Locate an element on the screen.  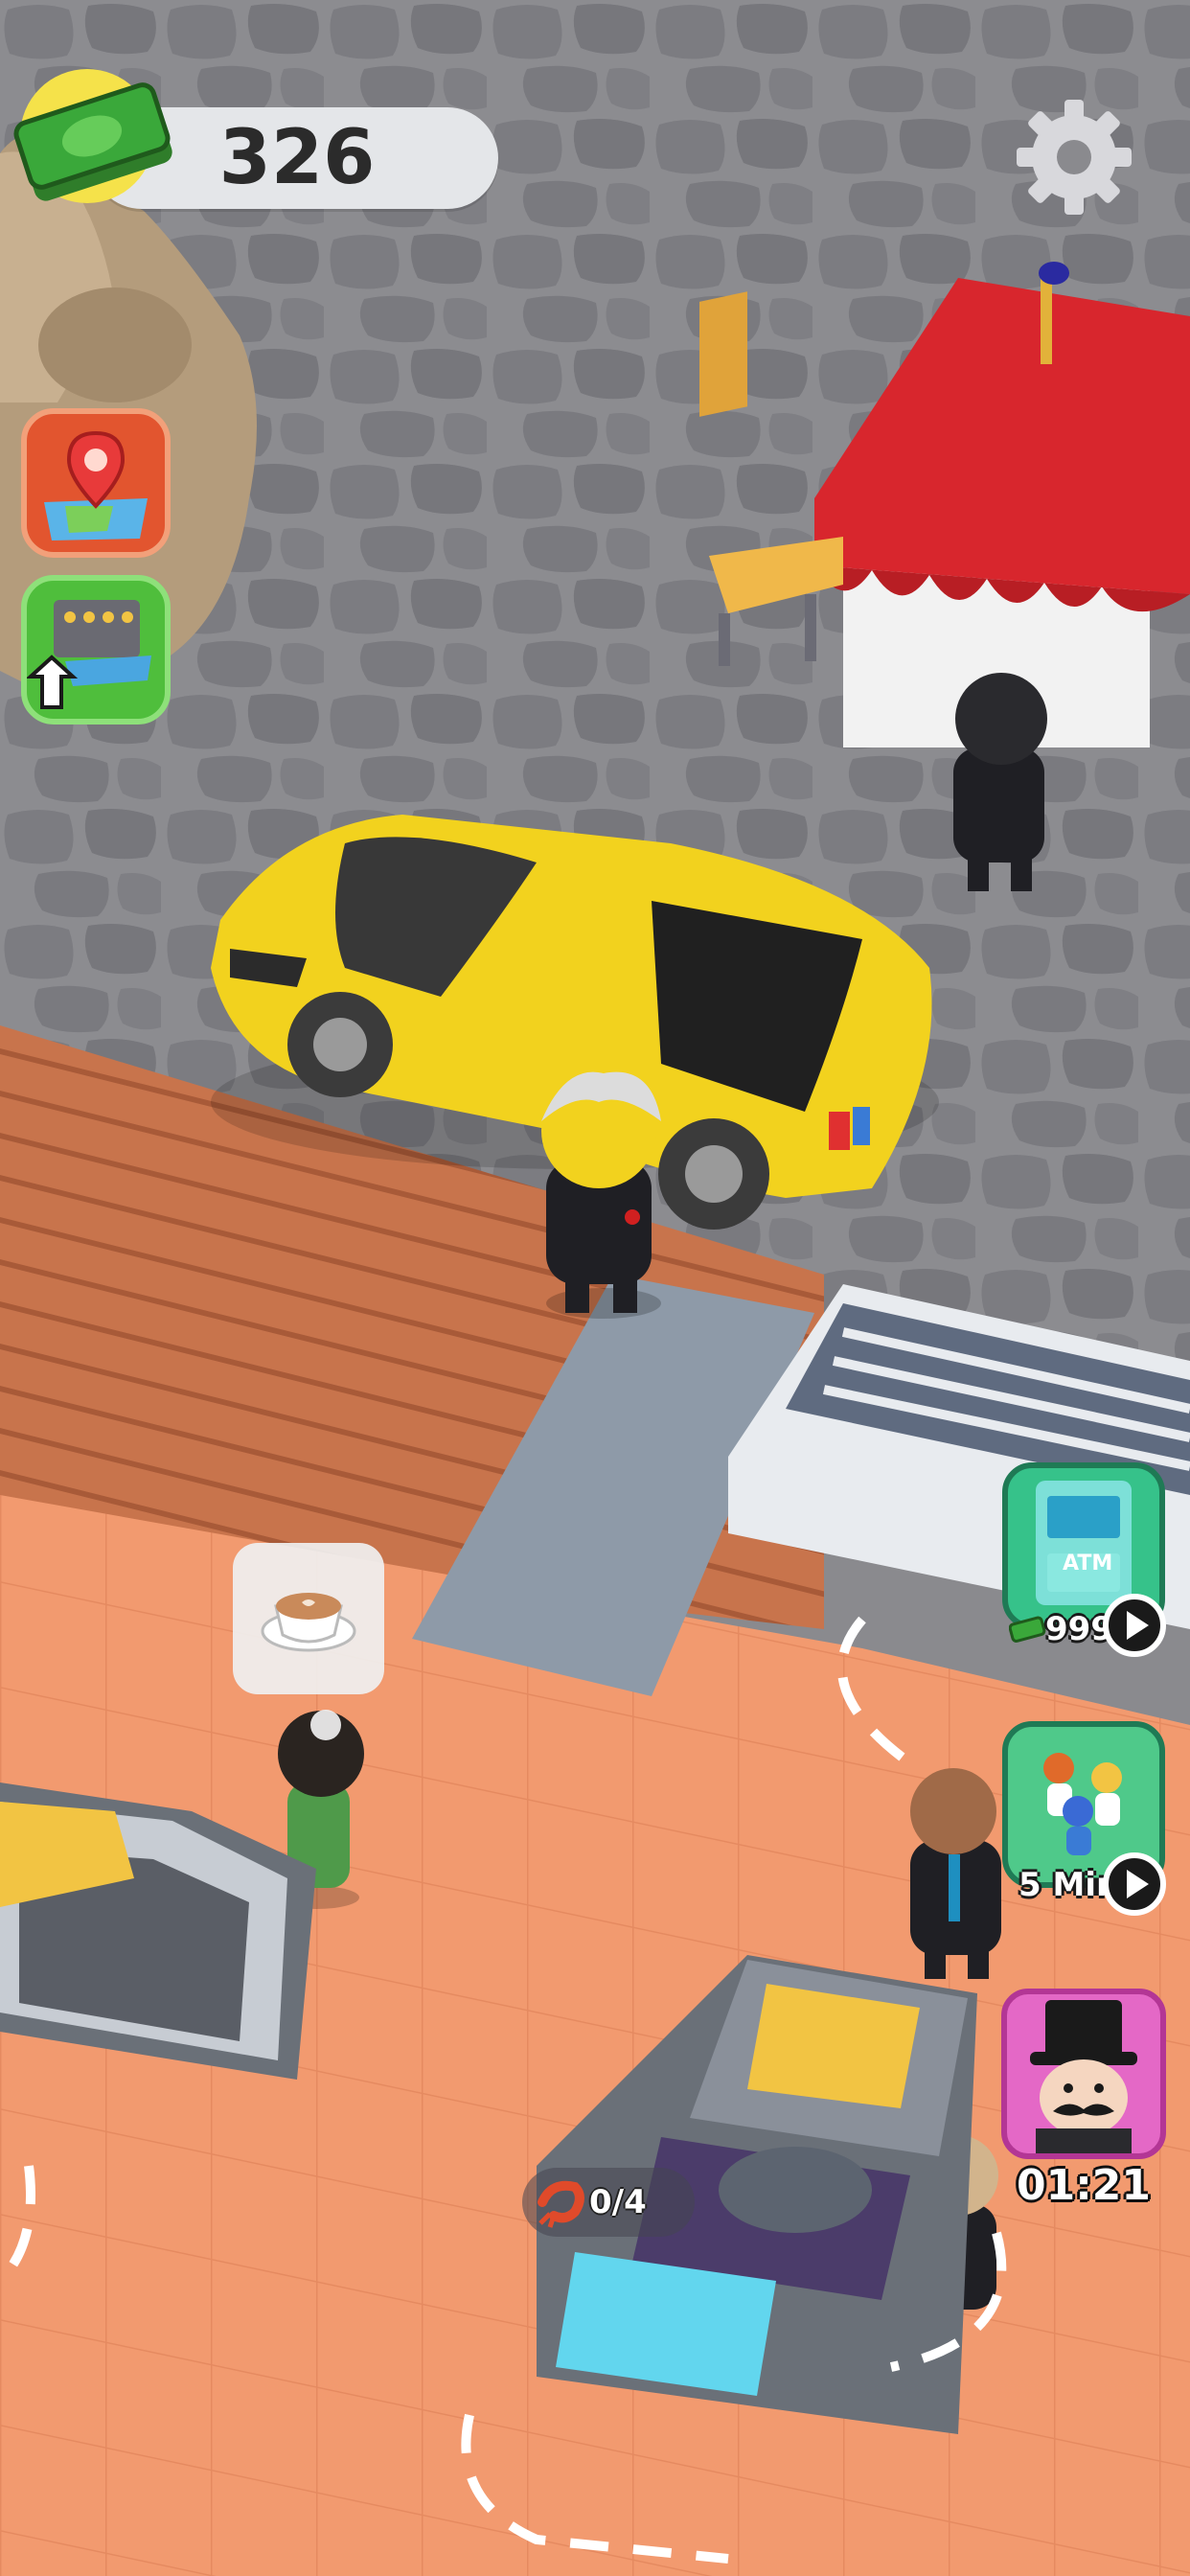
order-bubble is located at coordinates (309, 1618).